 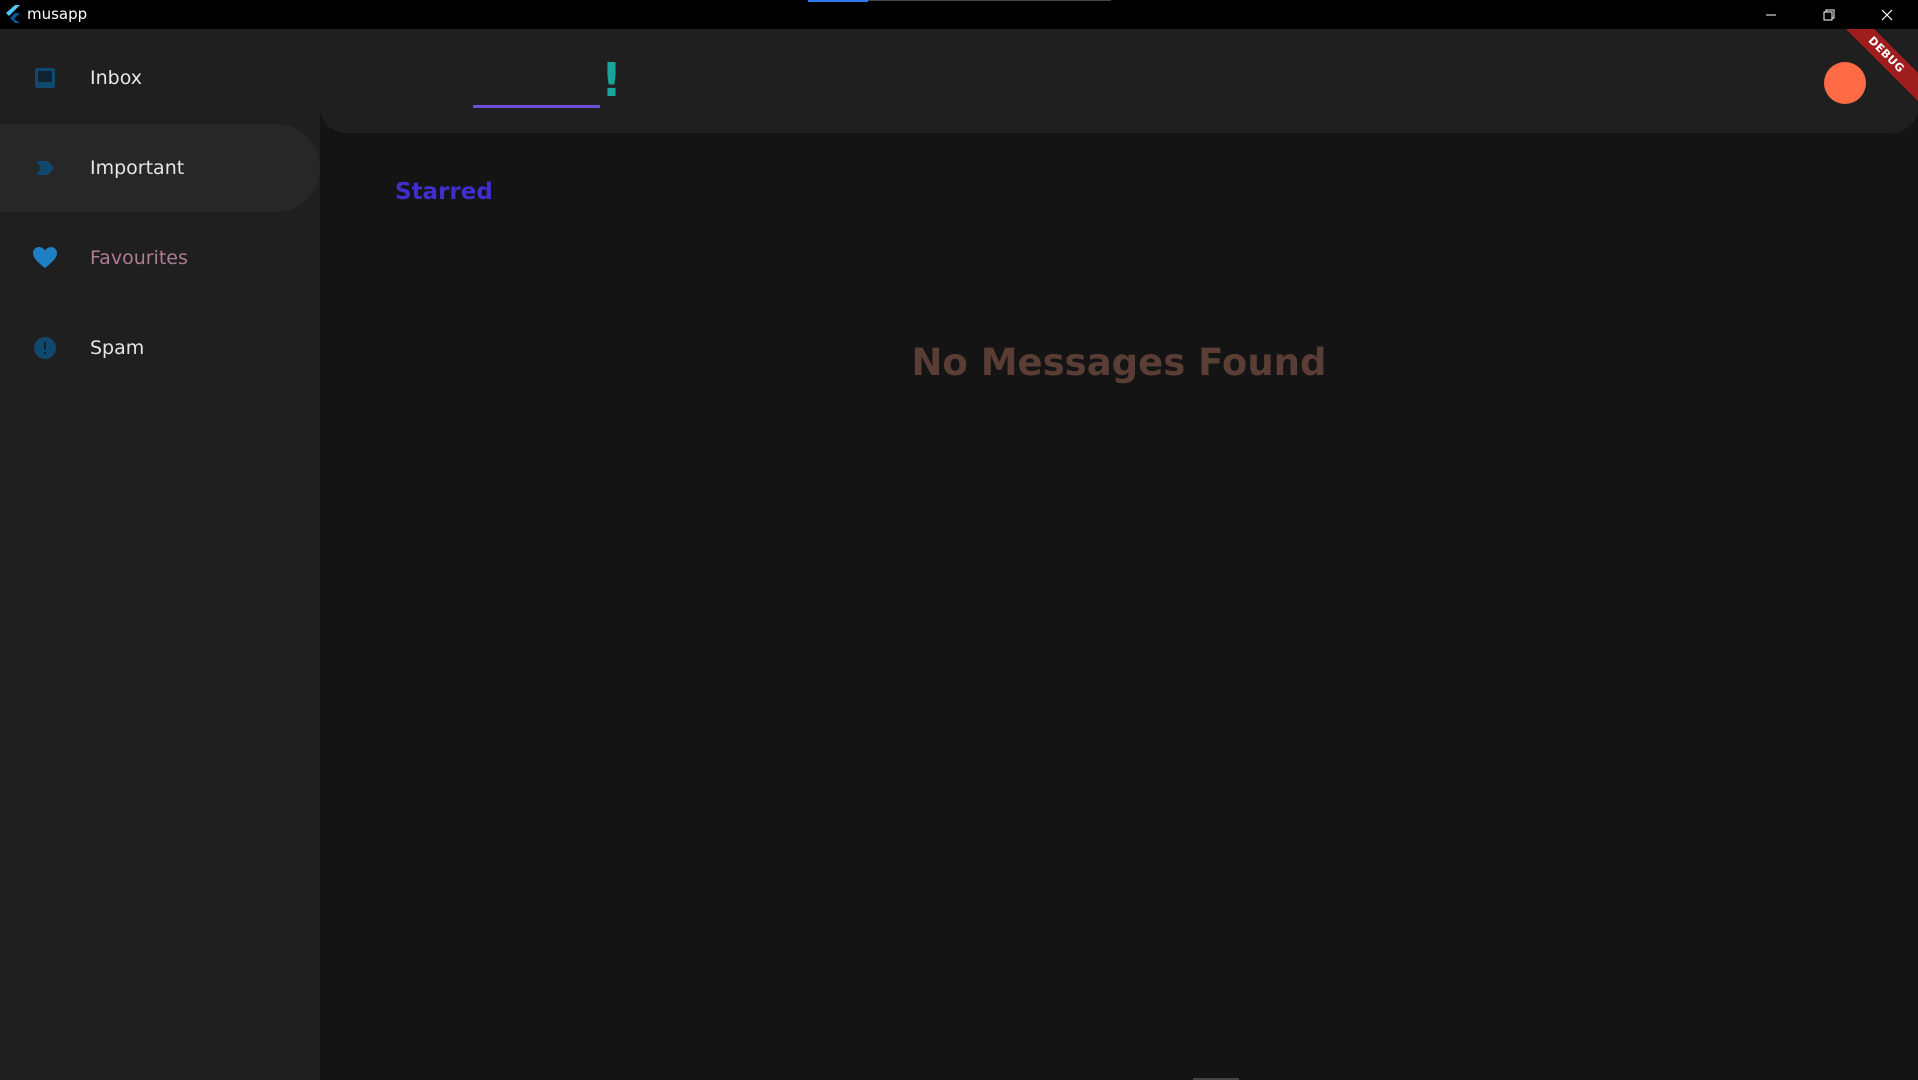 I want to click on minimize-icon, so click(x=1771, y=14).